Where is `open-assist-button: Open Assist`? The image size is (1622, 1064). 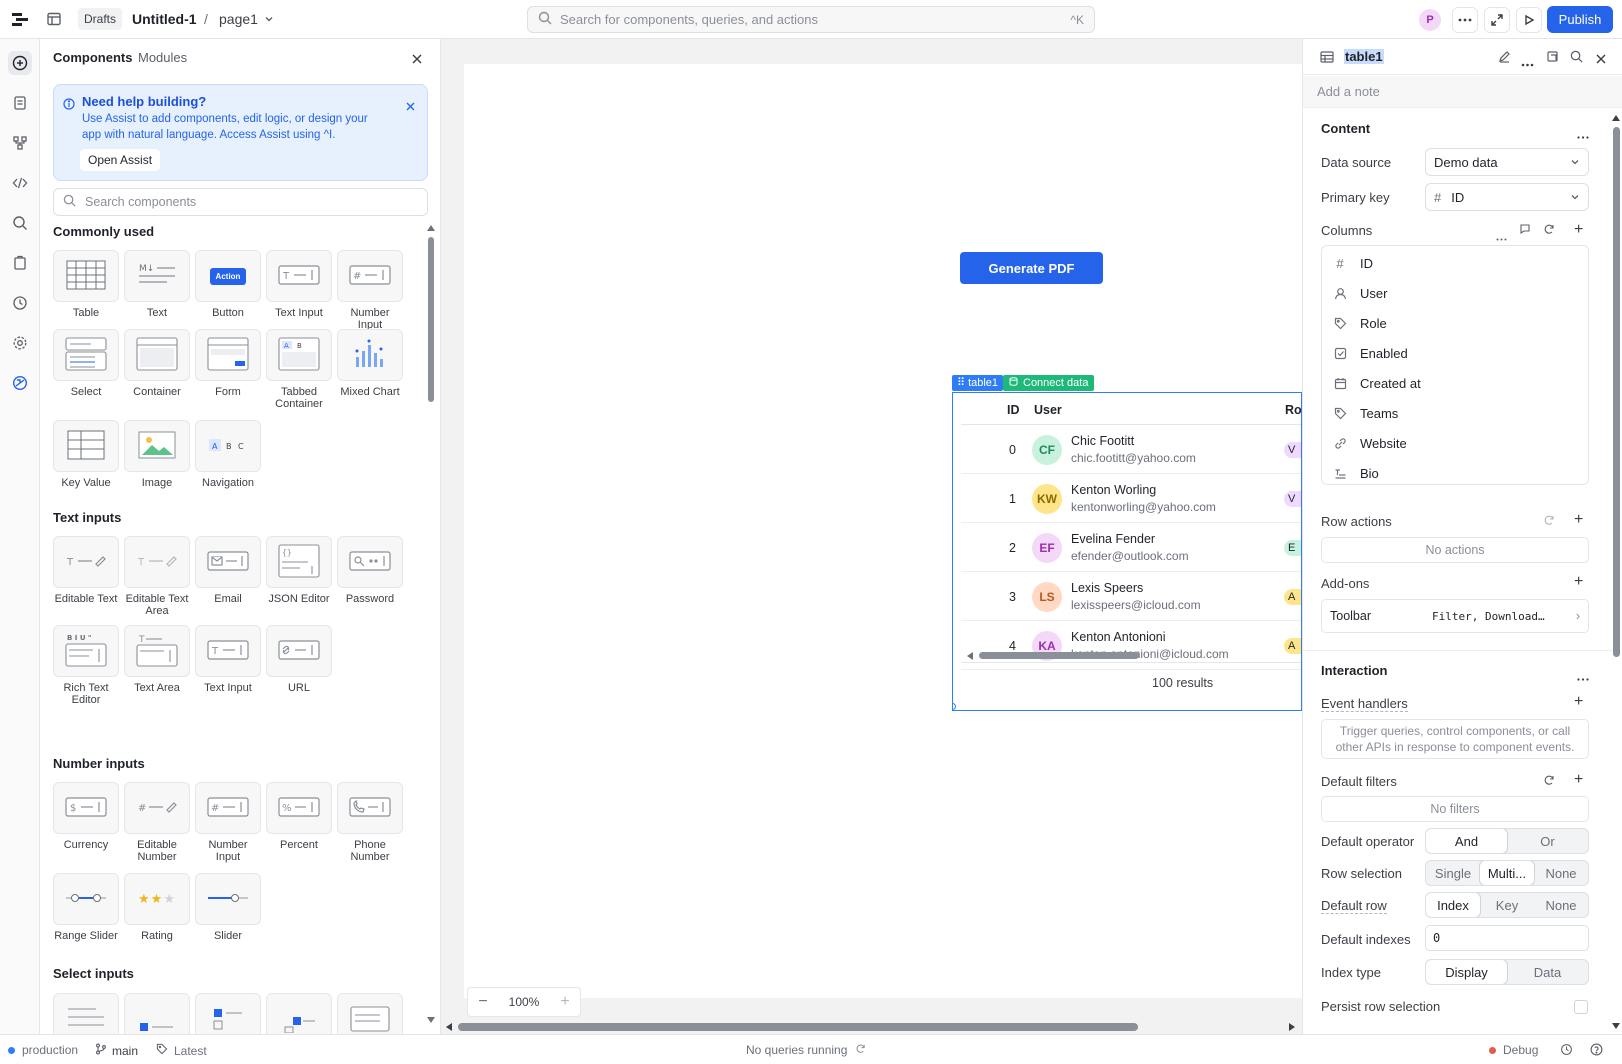 open-assist-button: Open Assist is located at coordinates (120, 160).